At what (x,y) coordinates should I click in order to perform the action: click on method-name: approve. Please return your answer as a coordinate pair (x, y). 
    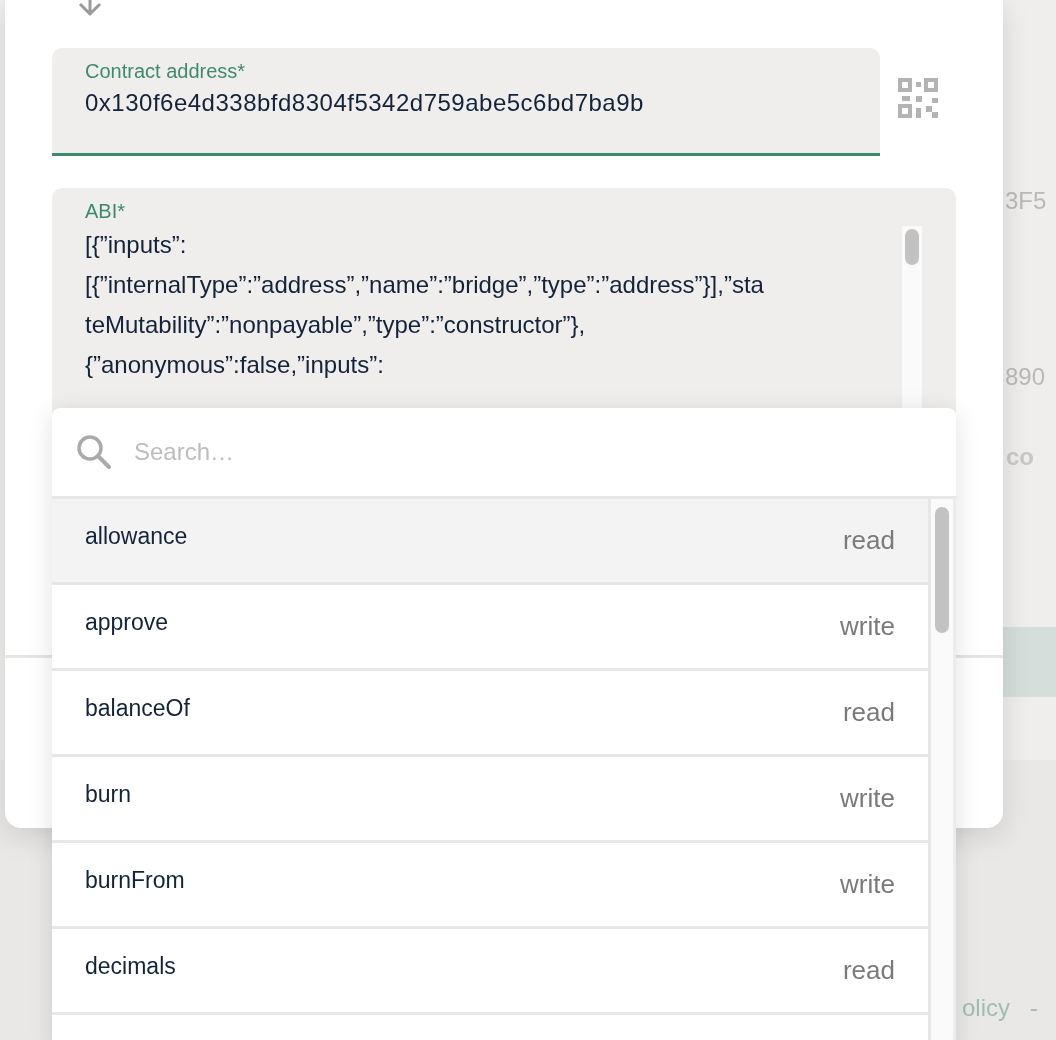
    Looking at the image, I should click on (127, 622).